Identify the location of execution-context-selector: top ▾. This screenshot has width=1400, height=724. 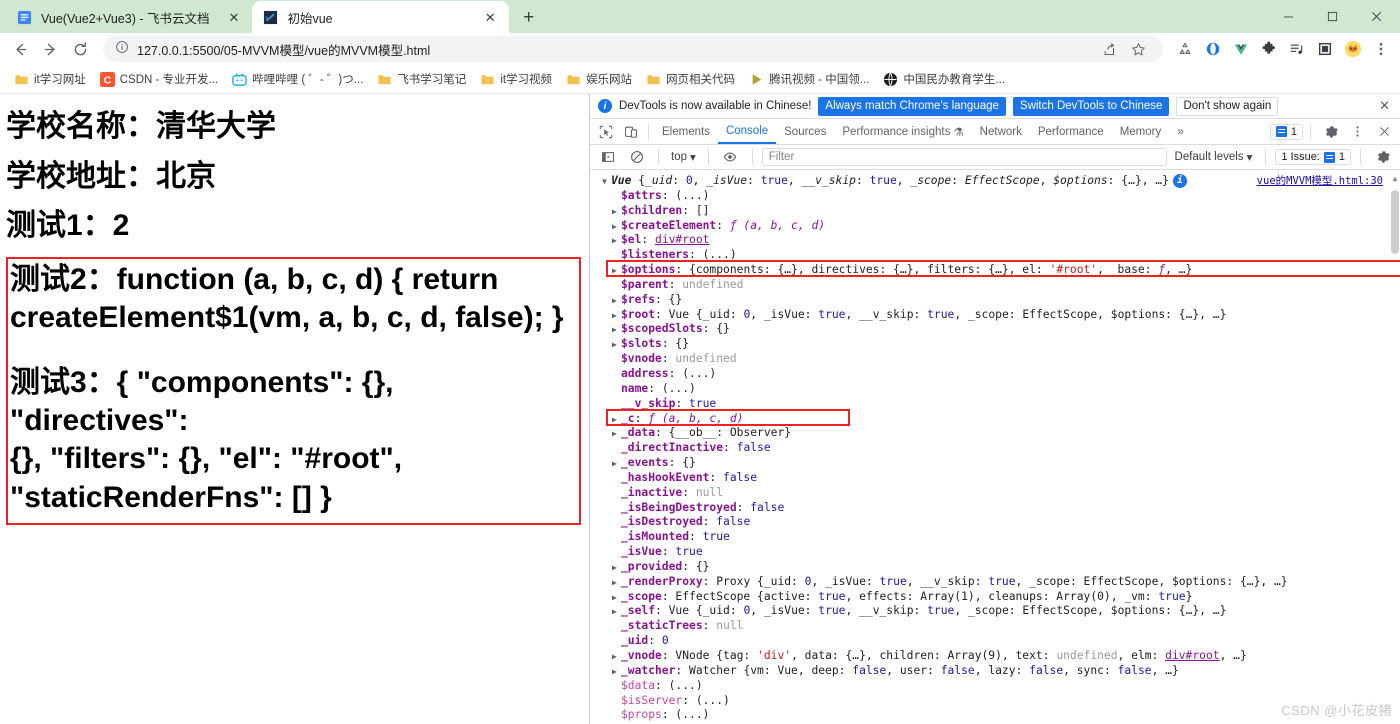
(683, 157).